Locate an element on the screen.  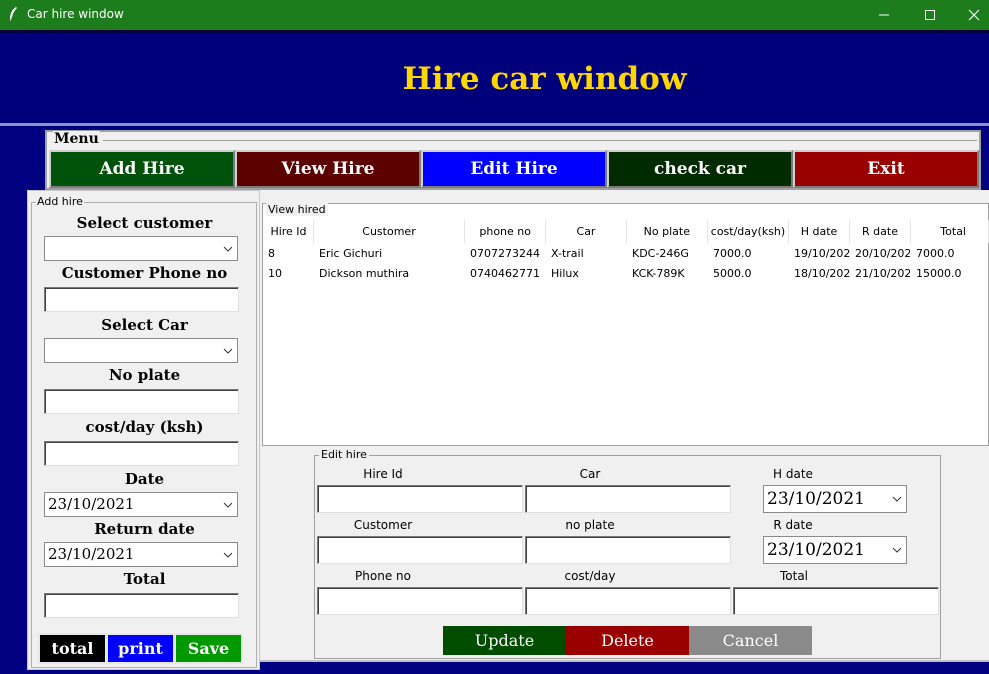
customer-phone-label: Customer Phone no is located at coordinates (144, 273).